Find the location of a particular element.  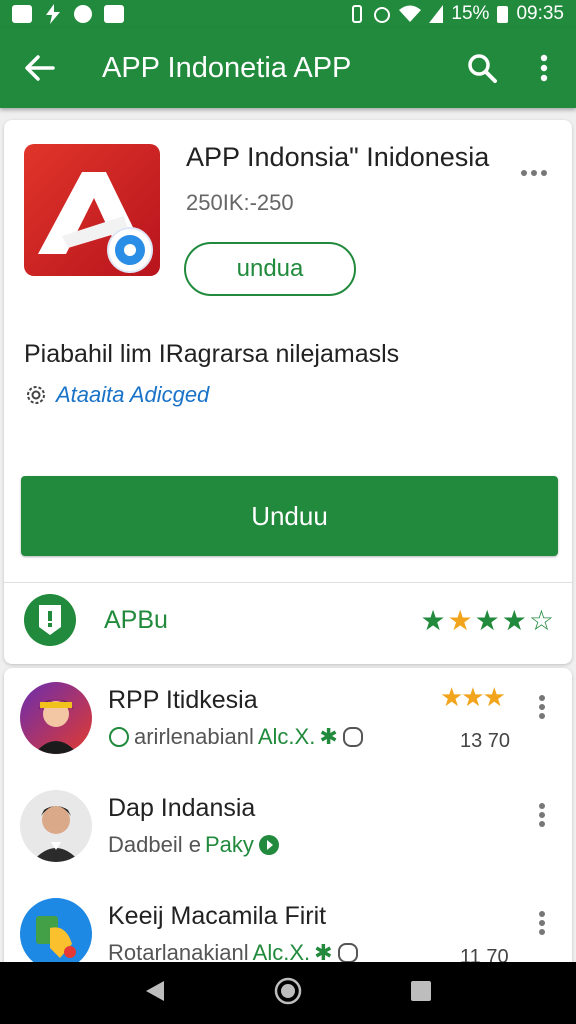

developer-link: Ataaita Adicged is located at coordinates (132, 395).